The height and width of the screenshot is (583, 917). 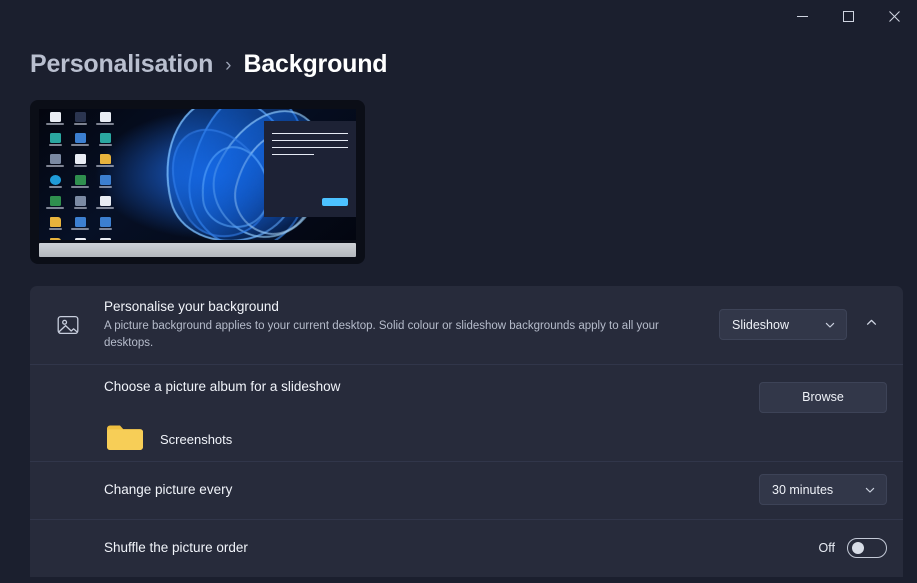 I want to click on shuffle-text-block: Shuffle the picture order, so click(x=432, y=548).